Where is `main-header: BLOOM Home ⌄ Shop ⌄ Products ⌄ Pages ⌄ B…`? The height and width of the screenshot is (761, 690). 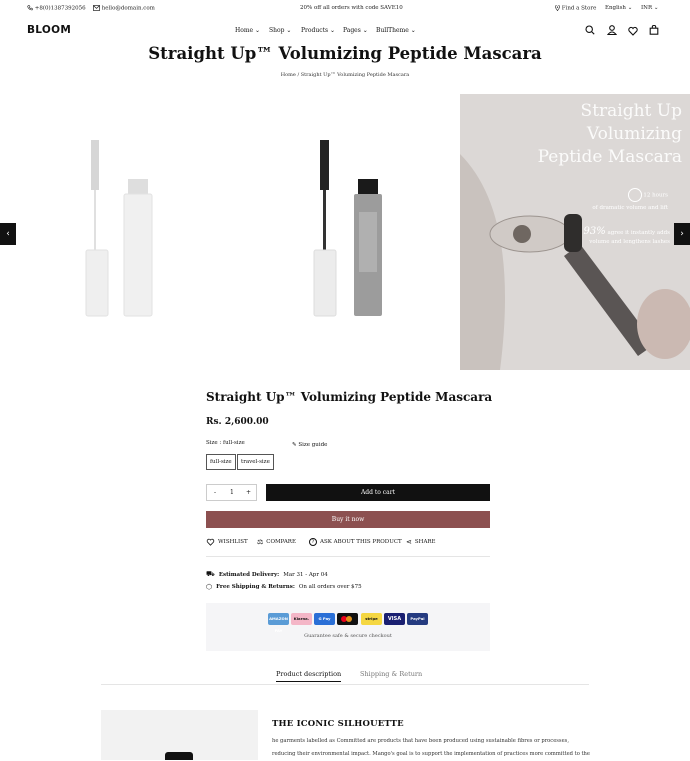
main-header: BLOOM Home ⌄ Shop ⌄ Products ⌄ Pages ⌄ B… is located at coordinates (345, 30).